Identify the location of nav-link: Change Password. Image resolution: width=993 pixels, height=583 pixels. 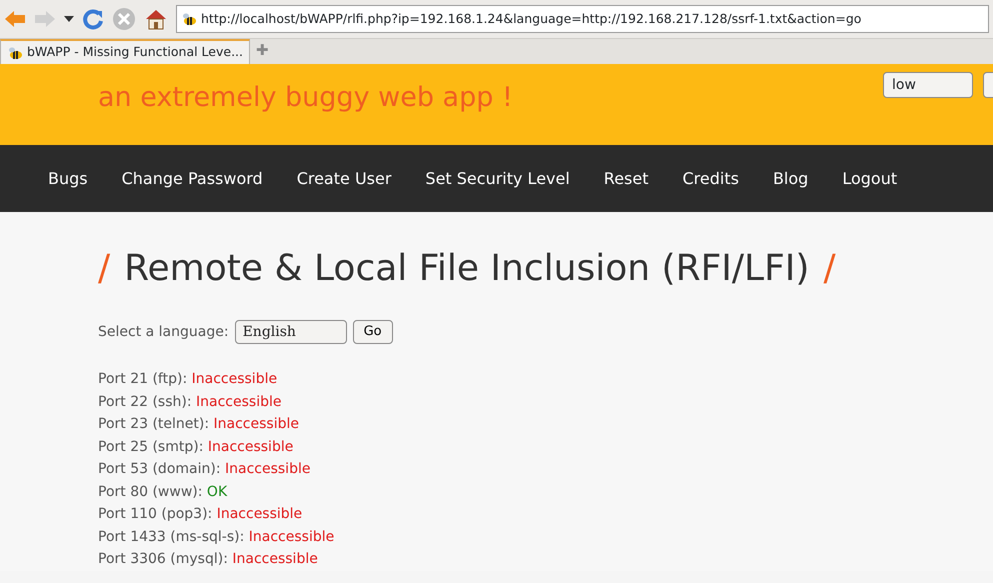
(192, 178).